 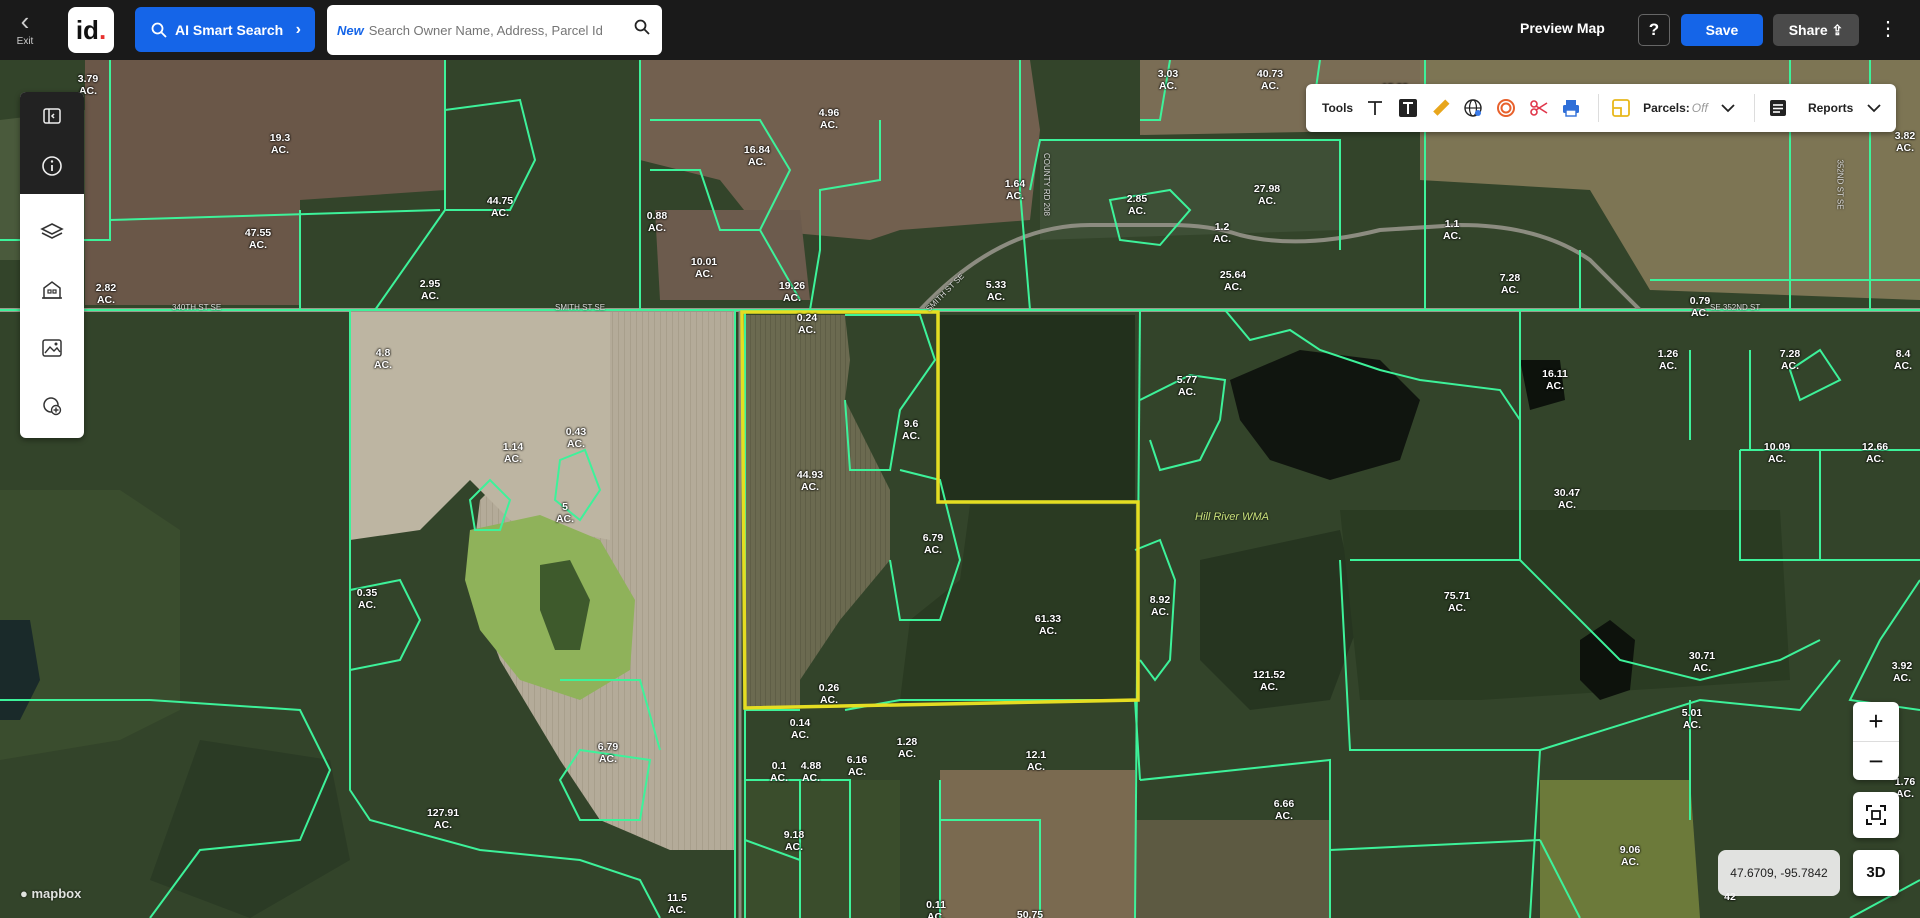 I want to click on acreage-label: 6.66 AC., so click(x=1284, y=810).